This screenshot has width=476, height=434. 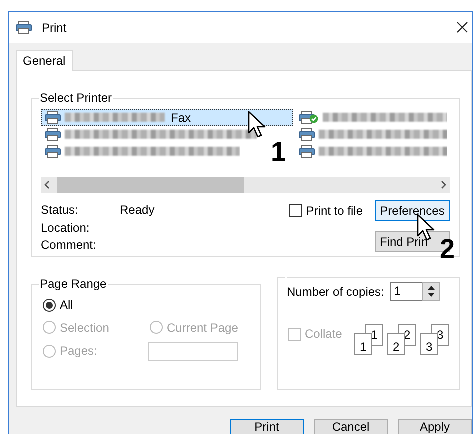 I want to click on page-sheet: 1, so click(x=363, y=344).